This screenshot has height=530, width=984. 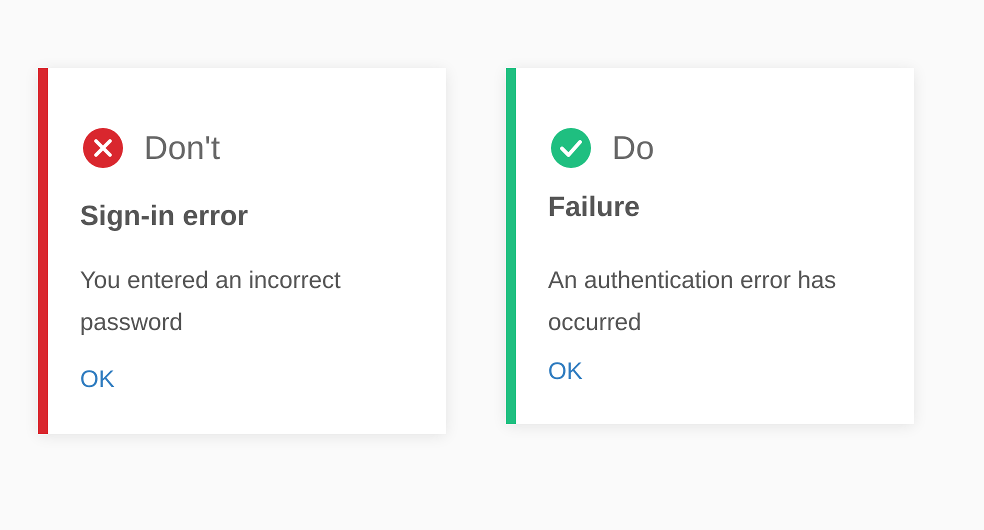 I want to click on check-icon, so click(x=571, y=148).